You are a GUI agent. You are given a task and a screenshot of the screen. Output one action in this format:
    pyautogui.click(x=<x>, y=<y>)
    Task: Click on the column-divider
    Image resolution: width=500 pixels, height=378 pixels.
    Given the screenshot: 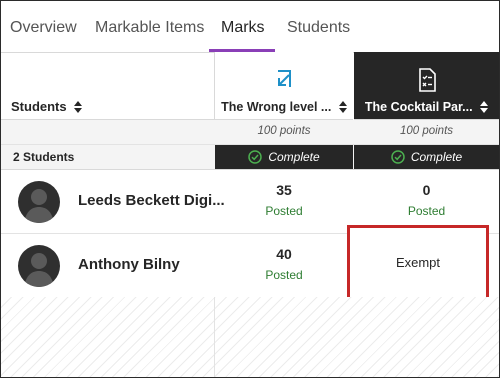 What is the action you would take?
    pyautogui.click(x=214, y=337)
    